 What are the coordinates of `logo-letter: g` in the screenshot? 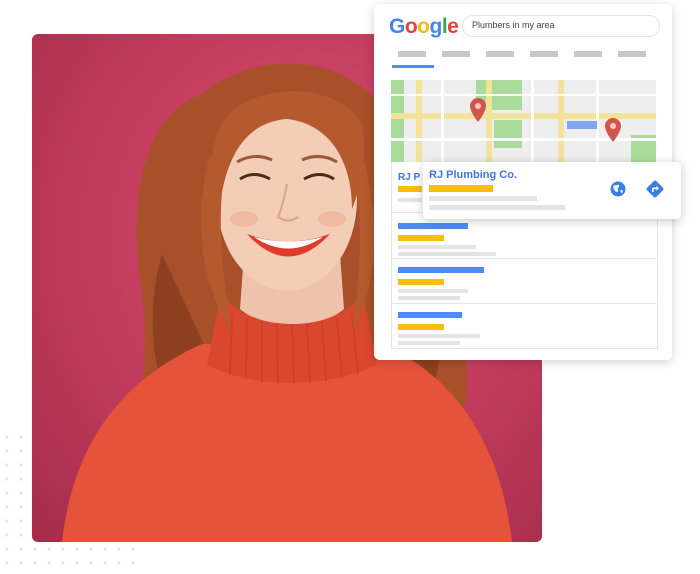 It's located at (436, 26).